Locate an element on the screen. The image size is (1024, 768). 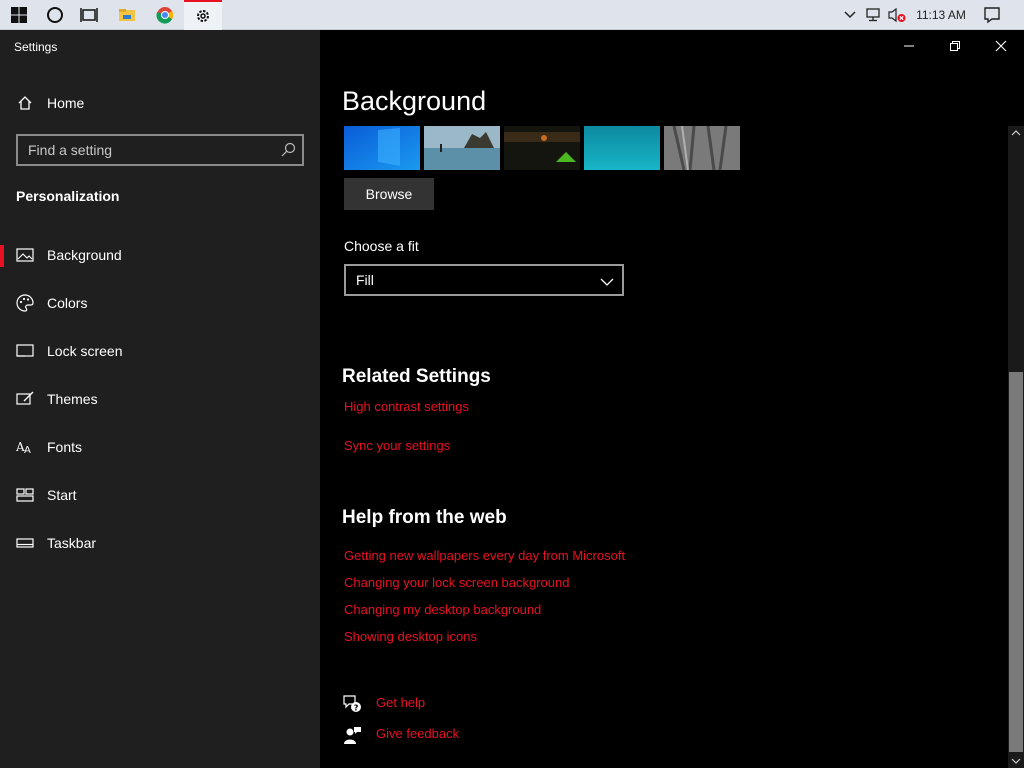
palette-icon is located at coordinates (25, 303).